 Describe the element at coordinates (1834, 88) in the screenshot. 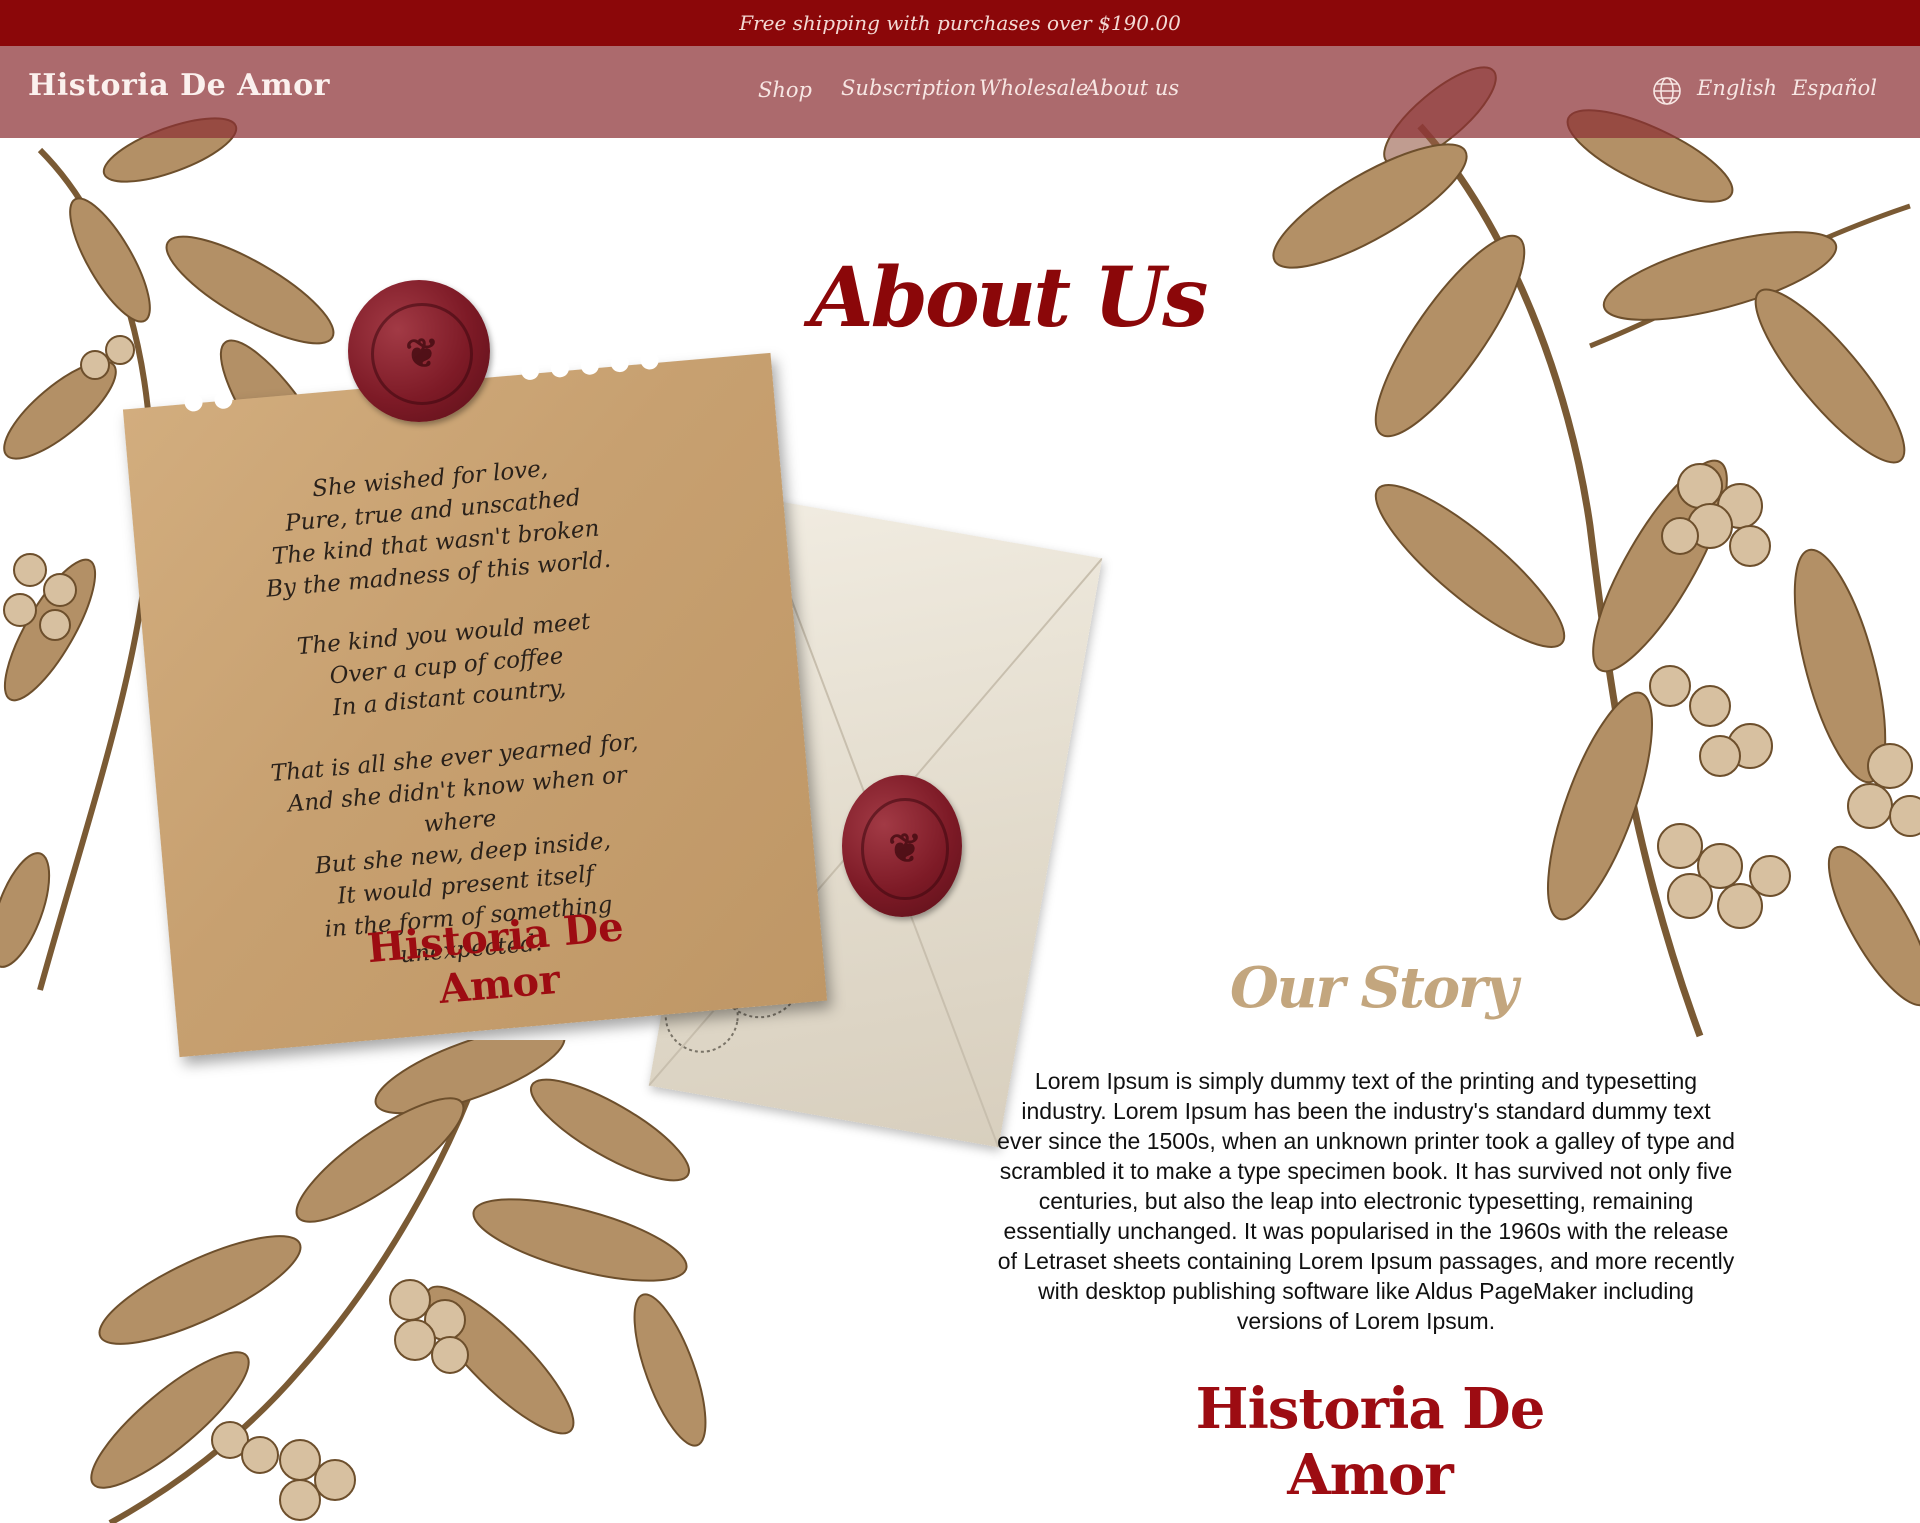

I see `lang-espanol: Español` at that location.